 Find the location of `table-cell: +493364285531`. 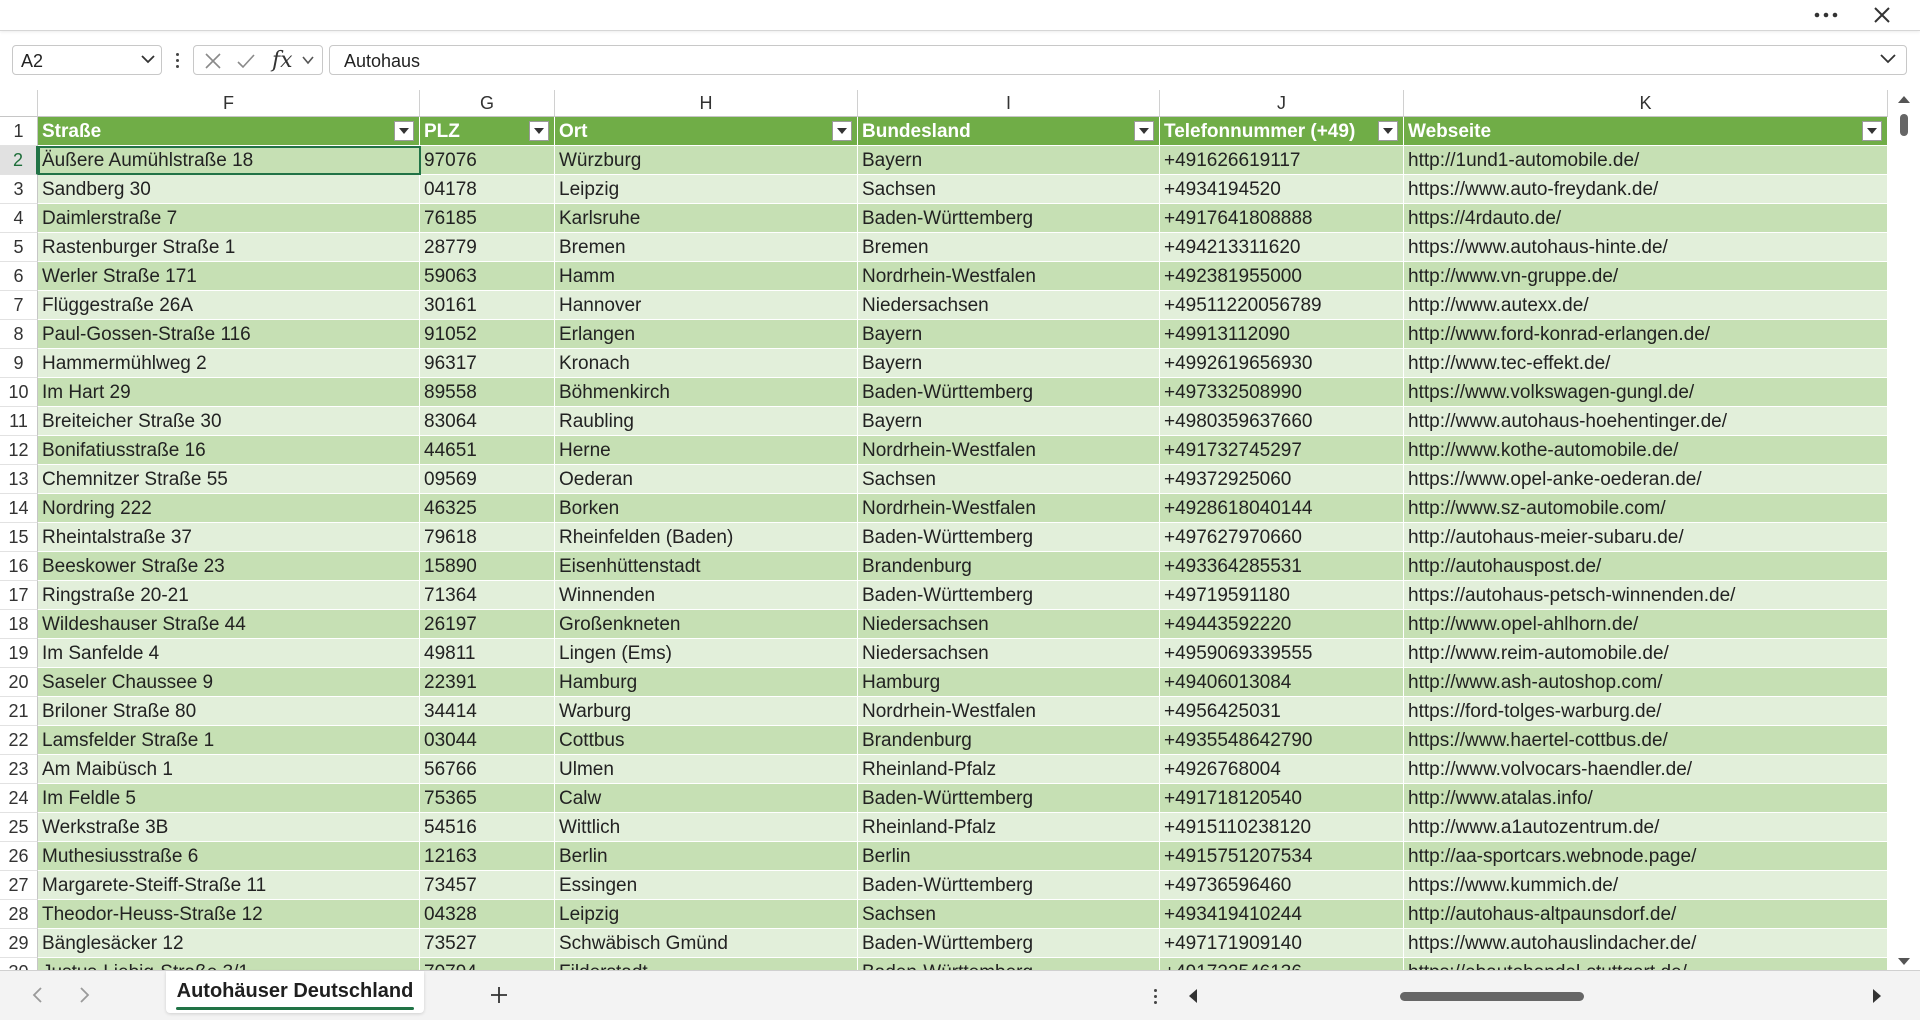

table-cell: +493364285531 is located at coordinates (1282, 566).